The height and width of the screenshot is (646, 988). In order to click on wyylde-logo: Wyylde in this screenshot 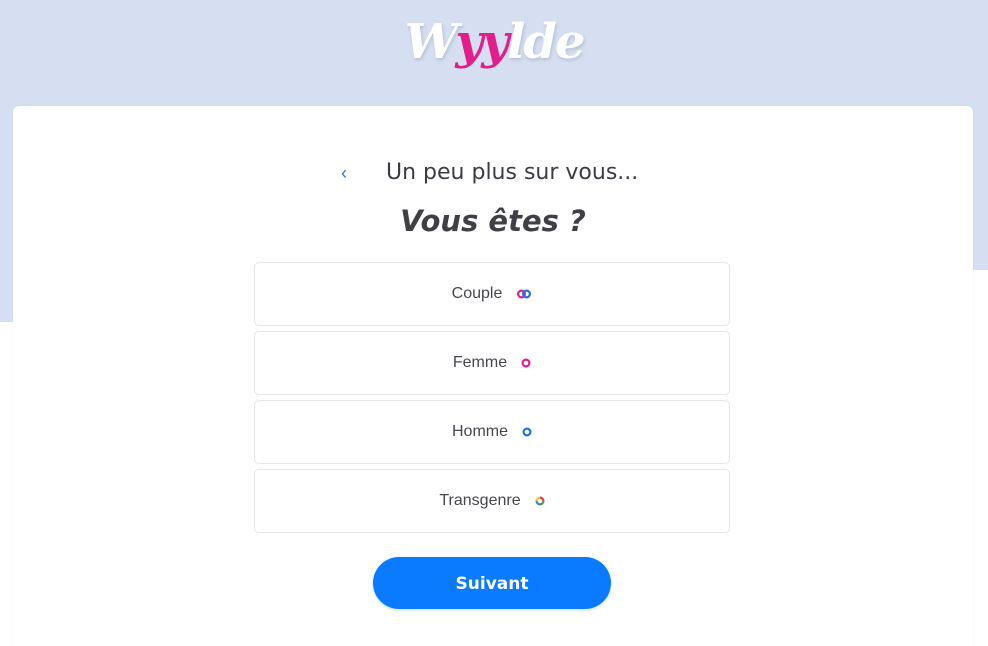, I will do `click(494, 42)`.